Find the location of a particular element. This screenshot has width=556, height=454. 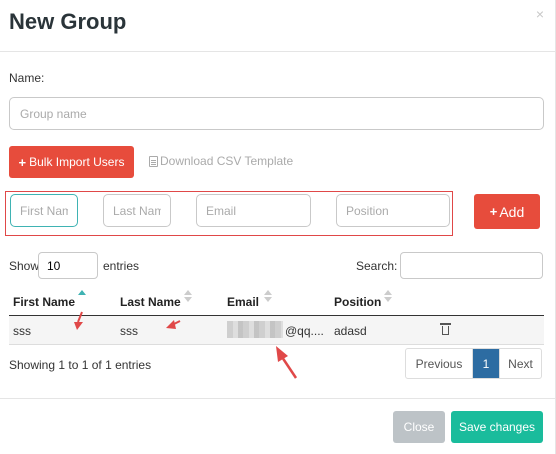

annotation-arrows is located at coordinates (186, 345).